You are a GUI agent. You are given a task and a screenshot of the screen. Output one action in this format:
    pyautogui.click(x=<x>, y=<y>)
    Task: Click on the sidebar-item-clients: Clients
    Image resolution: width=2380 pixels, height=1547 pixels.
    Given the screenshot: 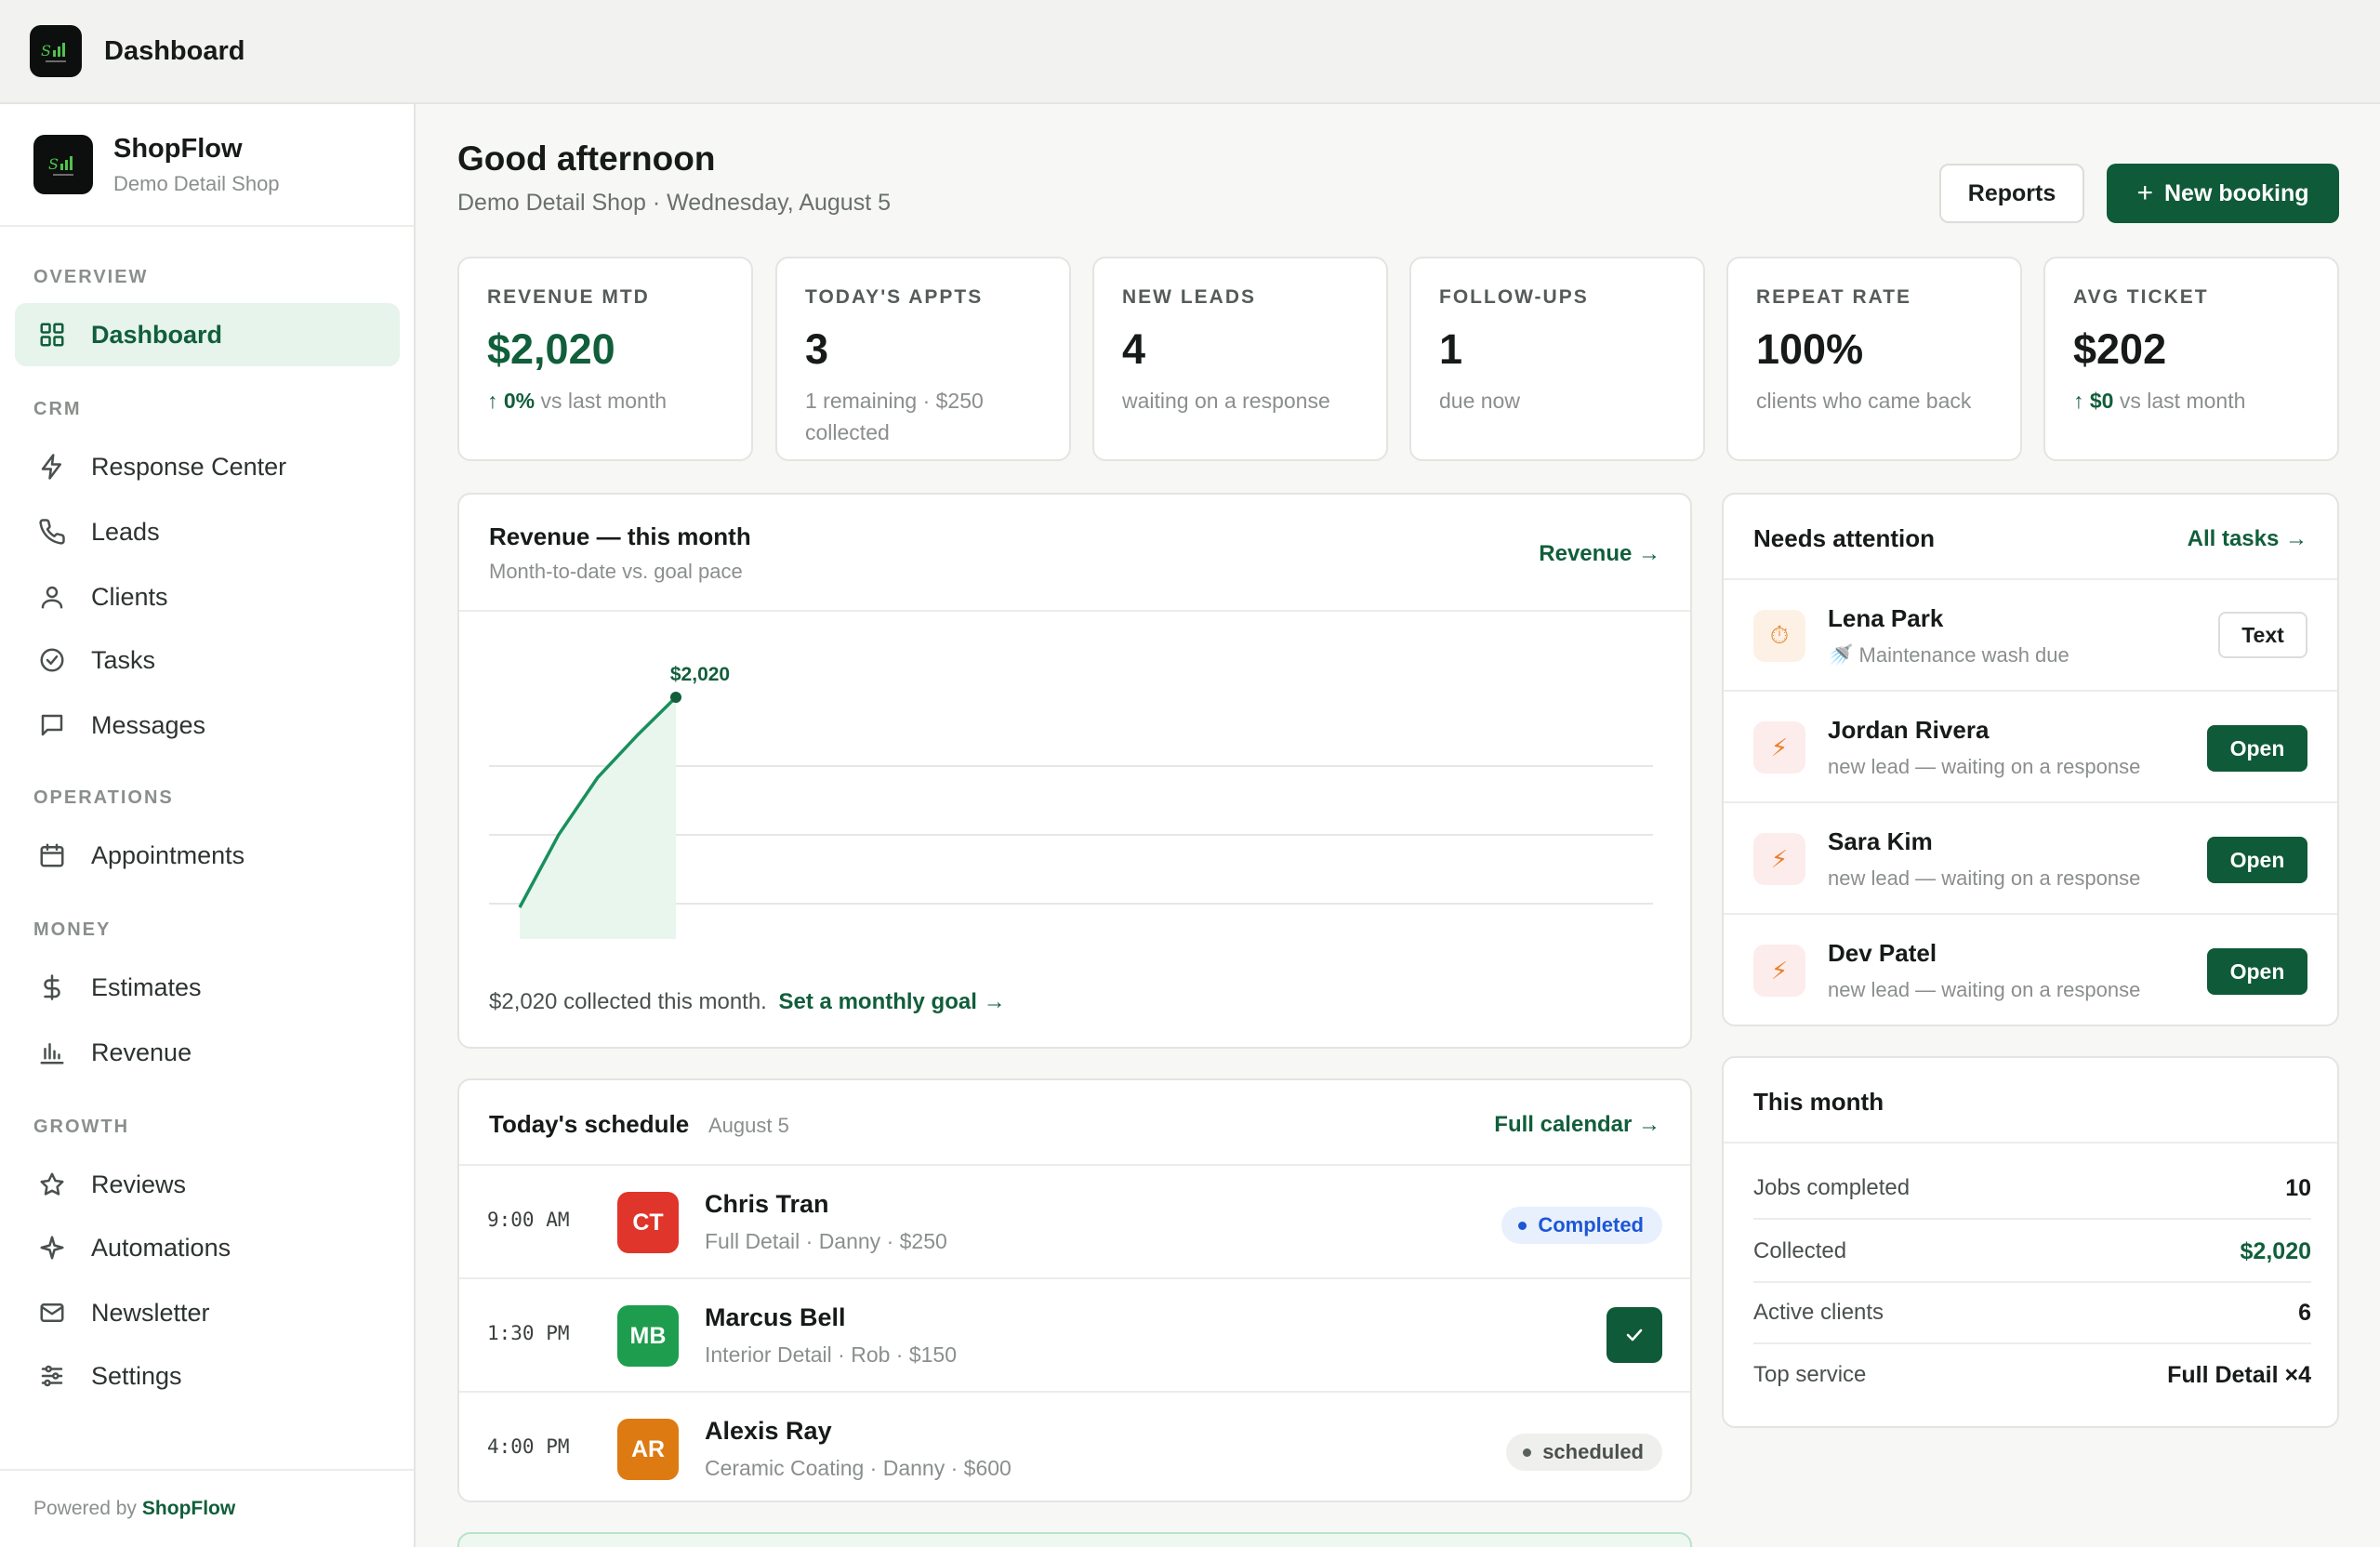 What is the action you would take?
    pyautogui.click(x=207, y=596)
    